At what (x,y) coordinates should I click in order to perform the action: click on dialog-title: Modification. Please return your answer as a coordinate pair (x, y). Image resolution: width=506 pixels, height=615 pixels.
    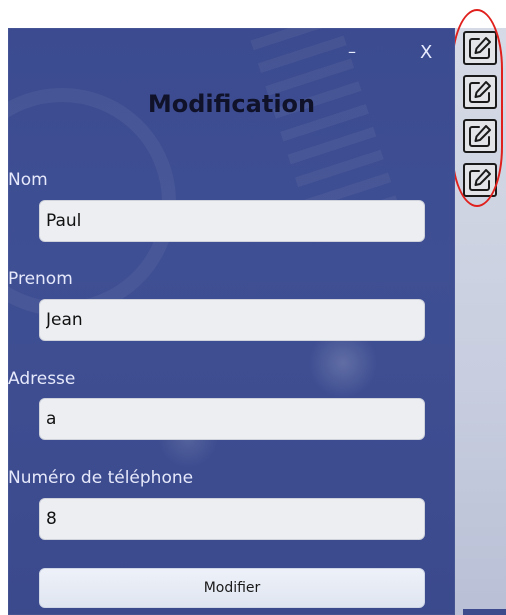
    Looking at the image, I should click on (231, 104).